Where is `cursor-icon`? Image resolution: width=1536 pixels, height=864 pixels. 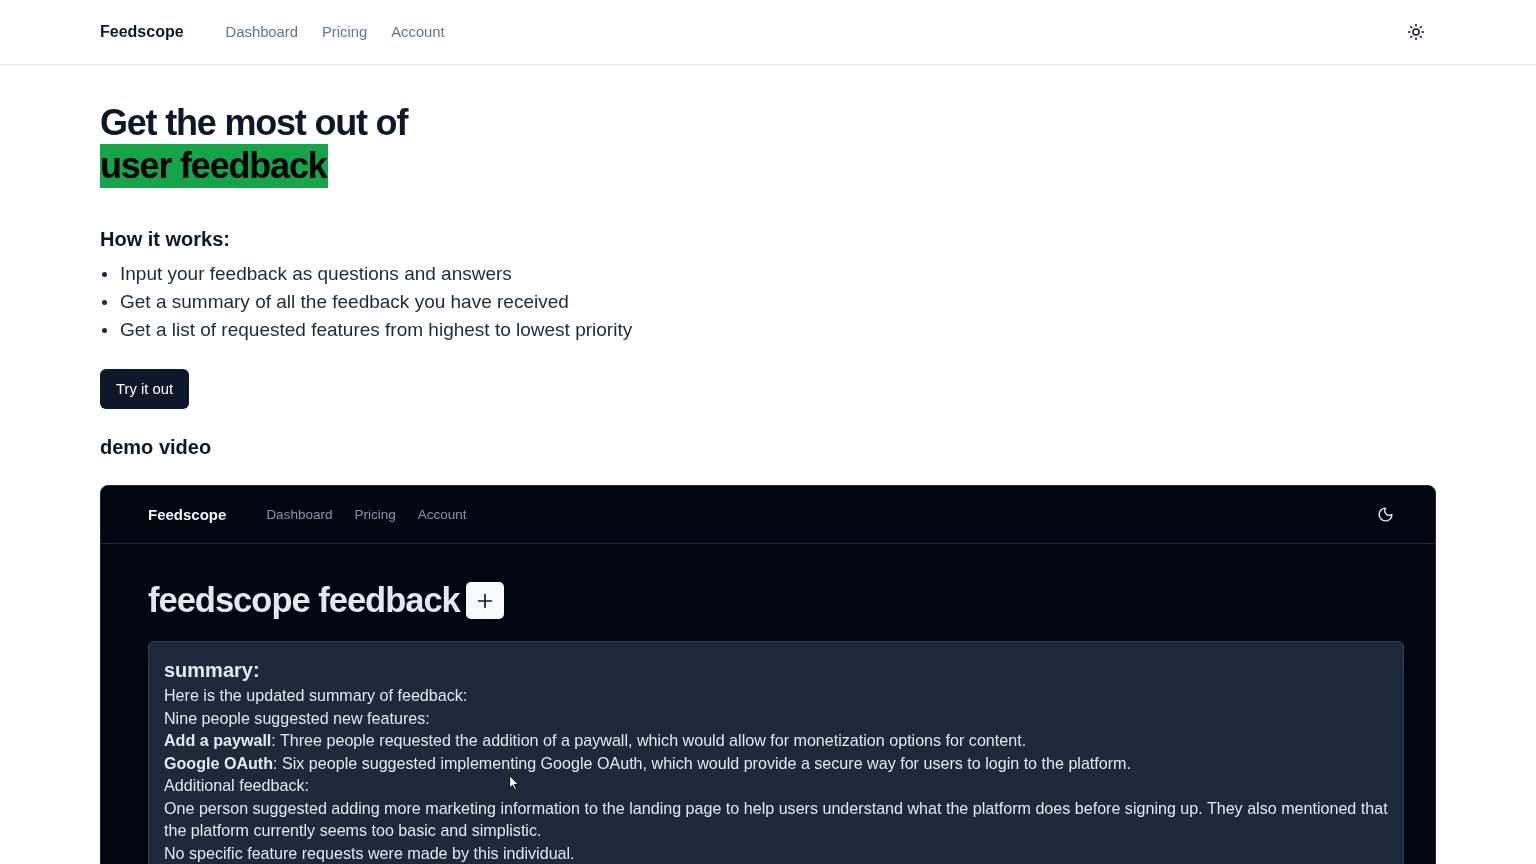
cursor-icon is located at coordinates (514, 783).